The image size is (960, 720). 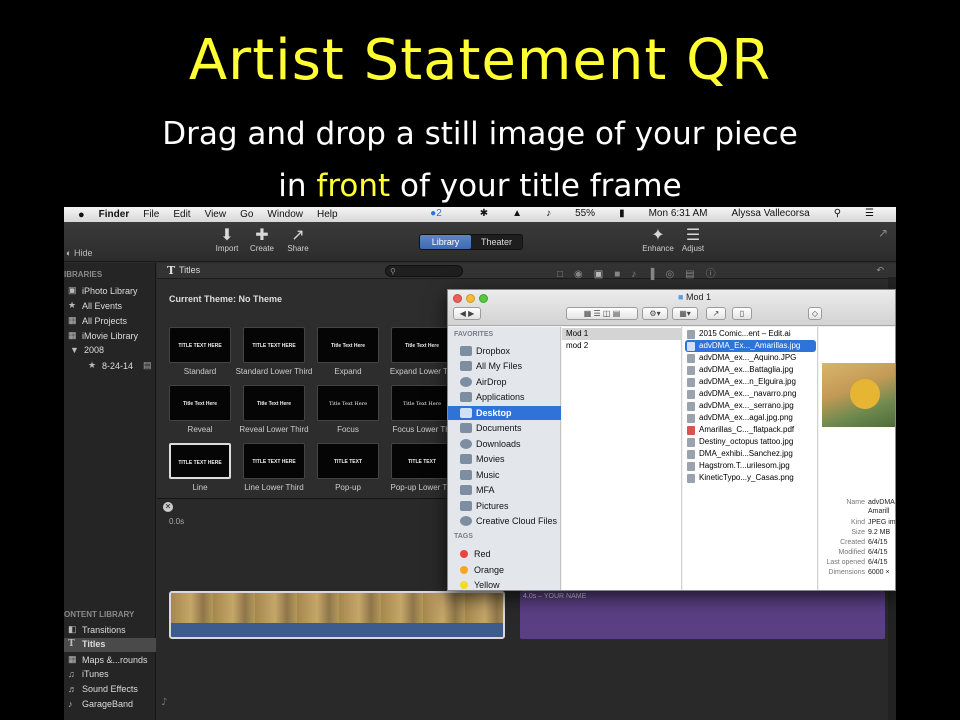 I want to click on sidebar-item-event: ★ 8-24-14 ▤, so click(x=120, y=365).